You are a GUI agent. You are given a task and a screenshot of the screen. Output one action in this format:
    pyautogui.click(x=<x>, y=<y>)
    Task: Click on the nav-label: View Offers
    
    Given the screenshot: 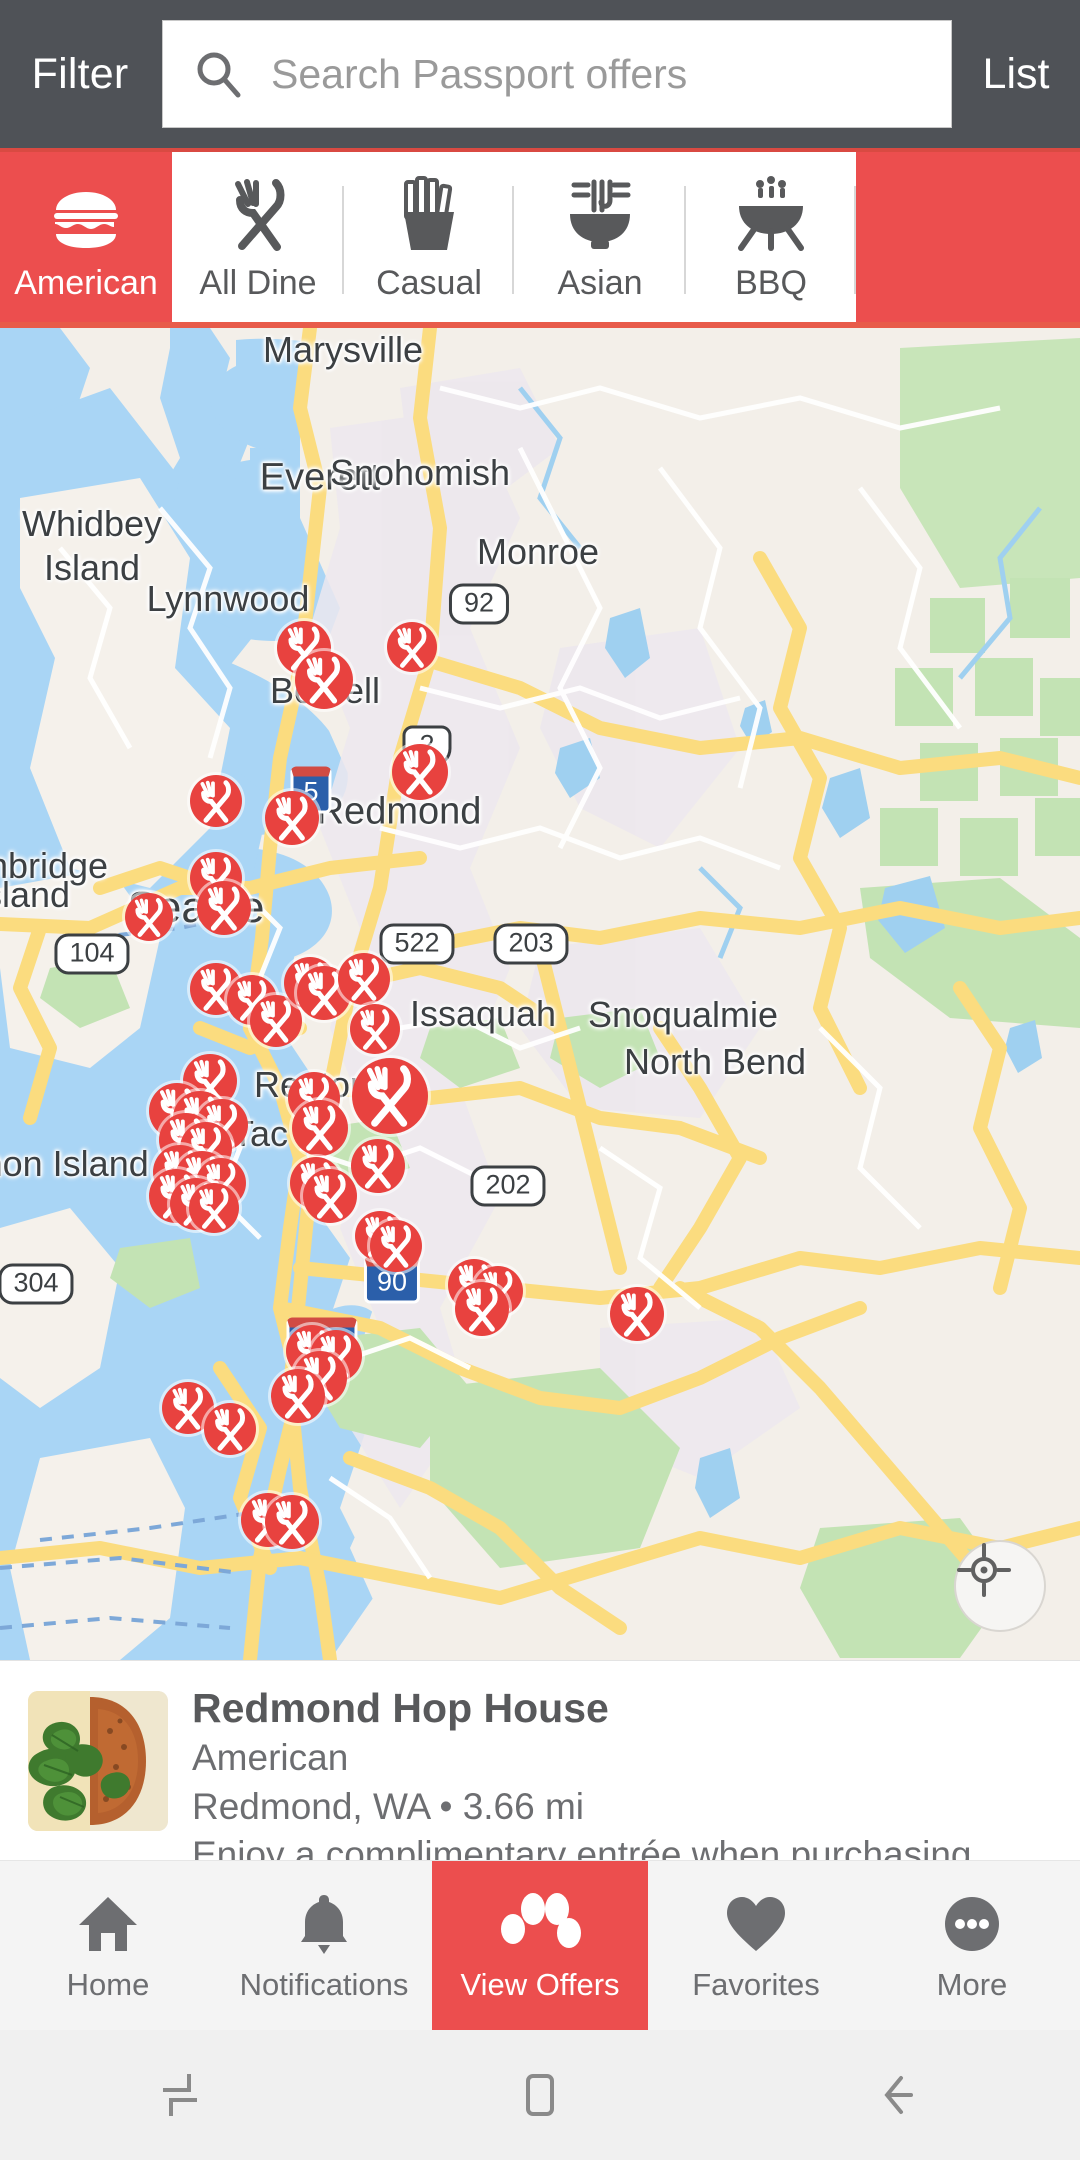 What is the action you would take?
    pyautogui.click(x=540, y=1984)
    